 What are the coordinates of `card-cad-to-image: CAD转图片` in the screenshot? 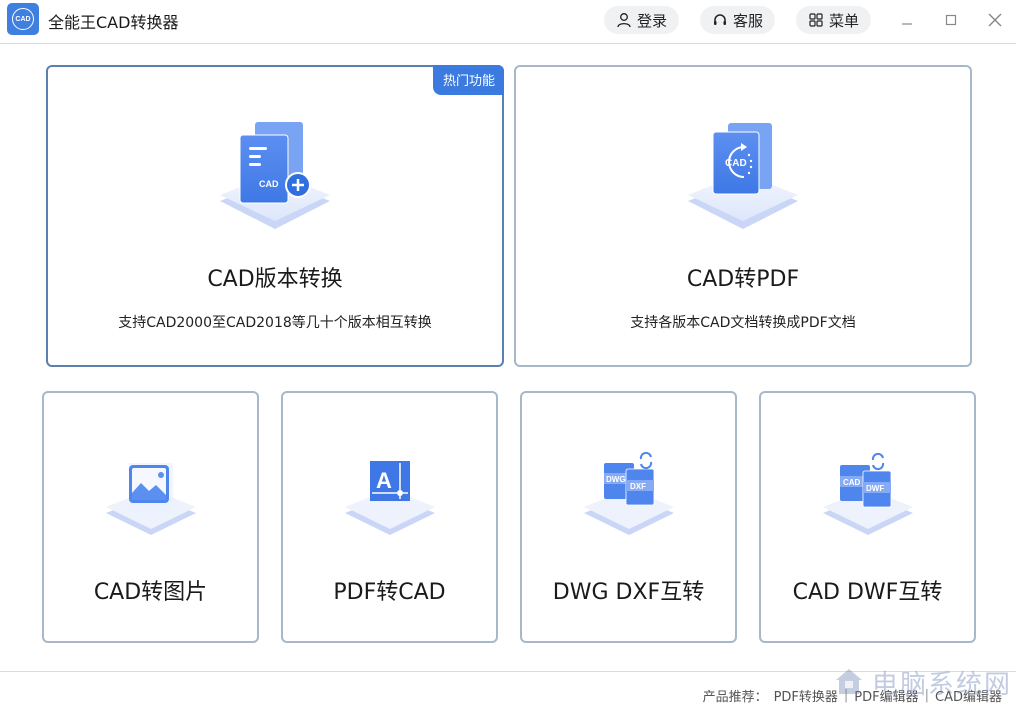 It's located at (150, 517).